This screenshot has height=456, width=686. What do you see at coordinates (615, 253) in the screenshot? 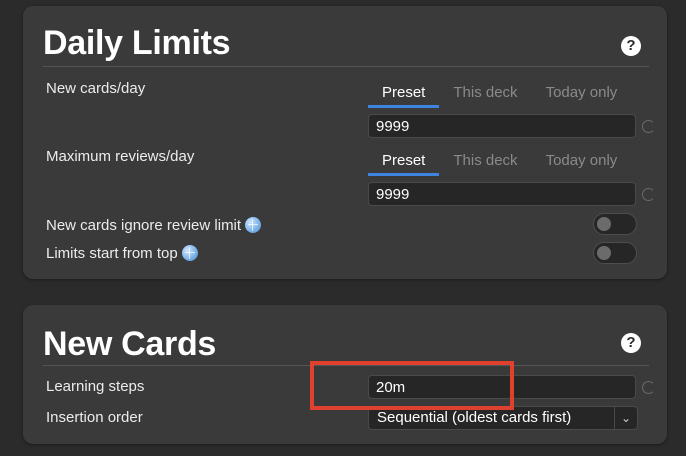
I see `limits-start-from-top-toggle` at bounding box center [615, 253].